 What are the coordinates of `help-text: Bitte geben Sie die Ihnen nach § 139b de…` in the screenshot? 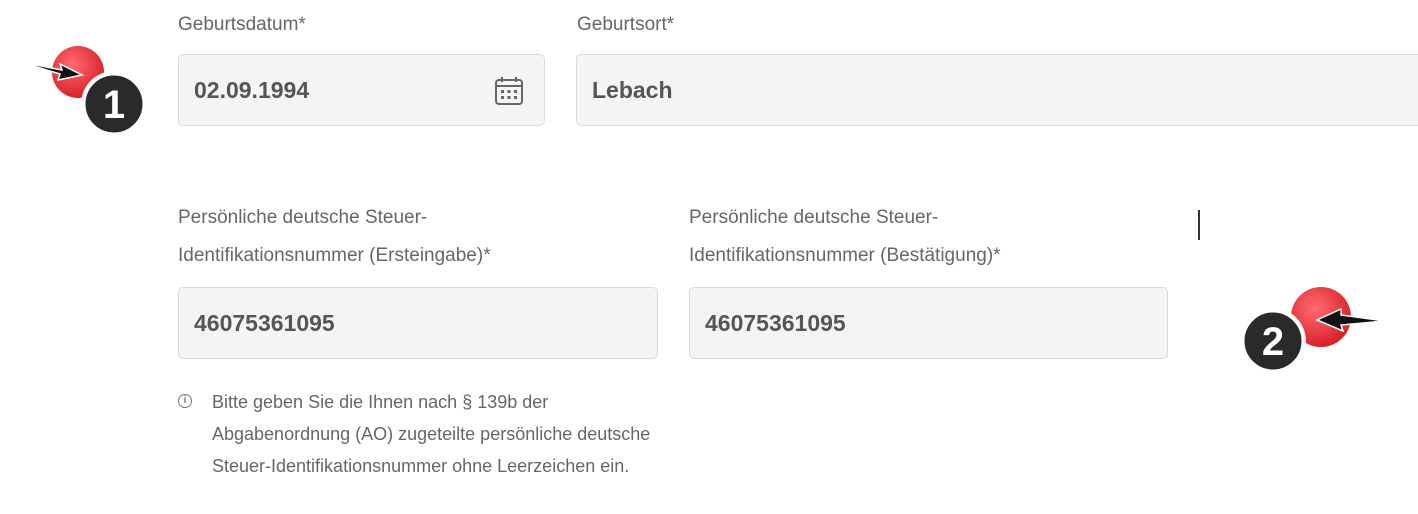 It's located at (431, 434).